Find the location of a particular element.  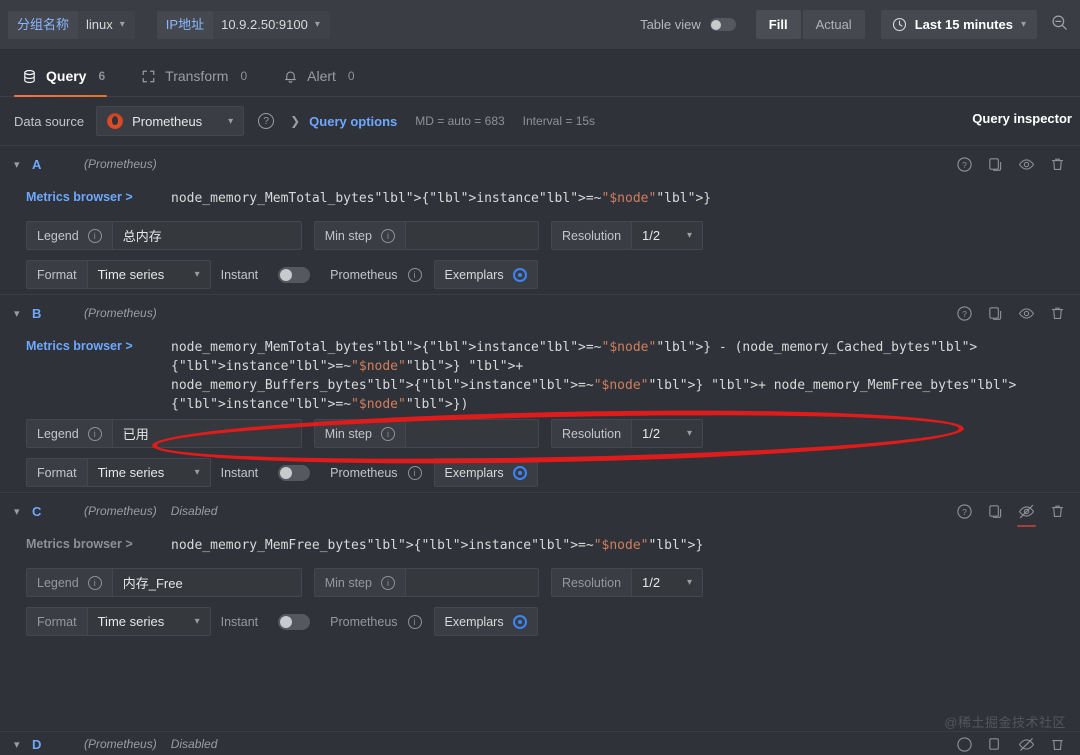

exemplars-toggle-C: Exemplars is located at coordinates (485, 621).